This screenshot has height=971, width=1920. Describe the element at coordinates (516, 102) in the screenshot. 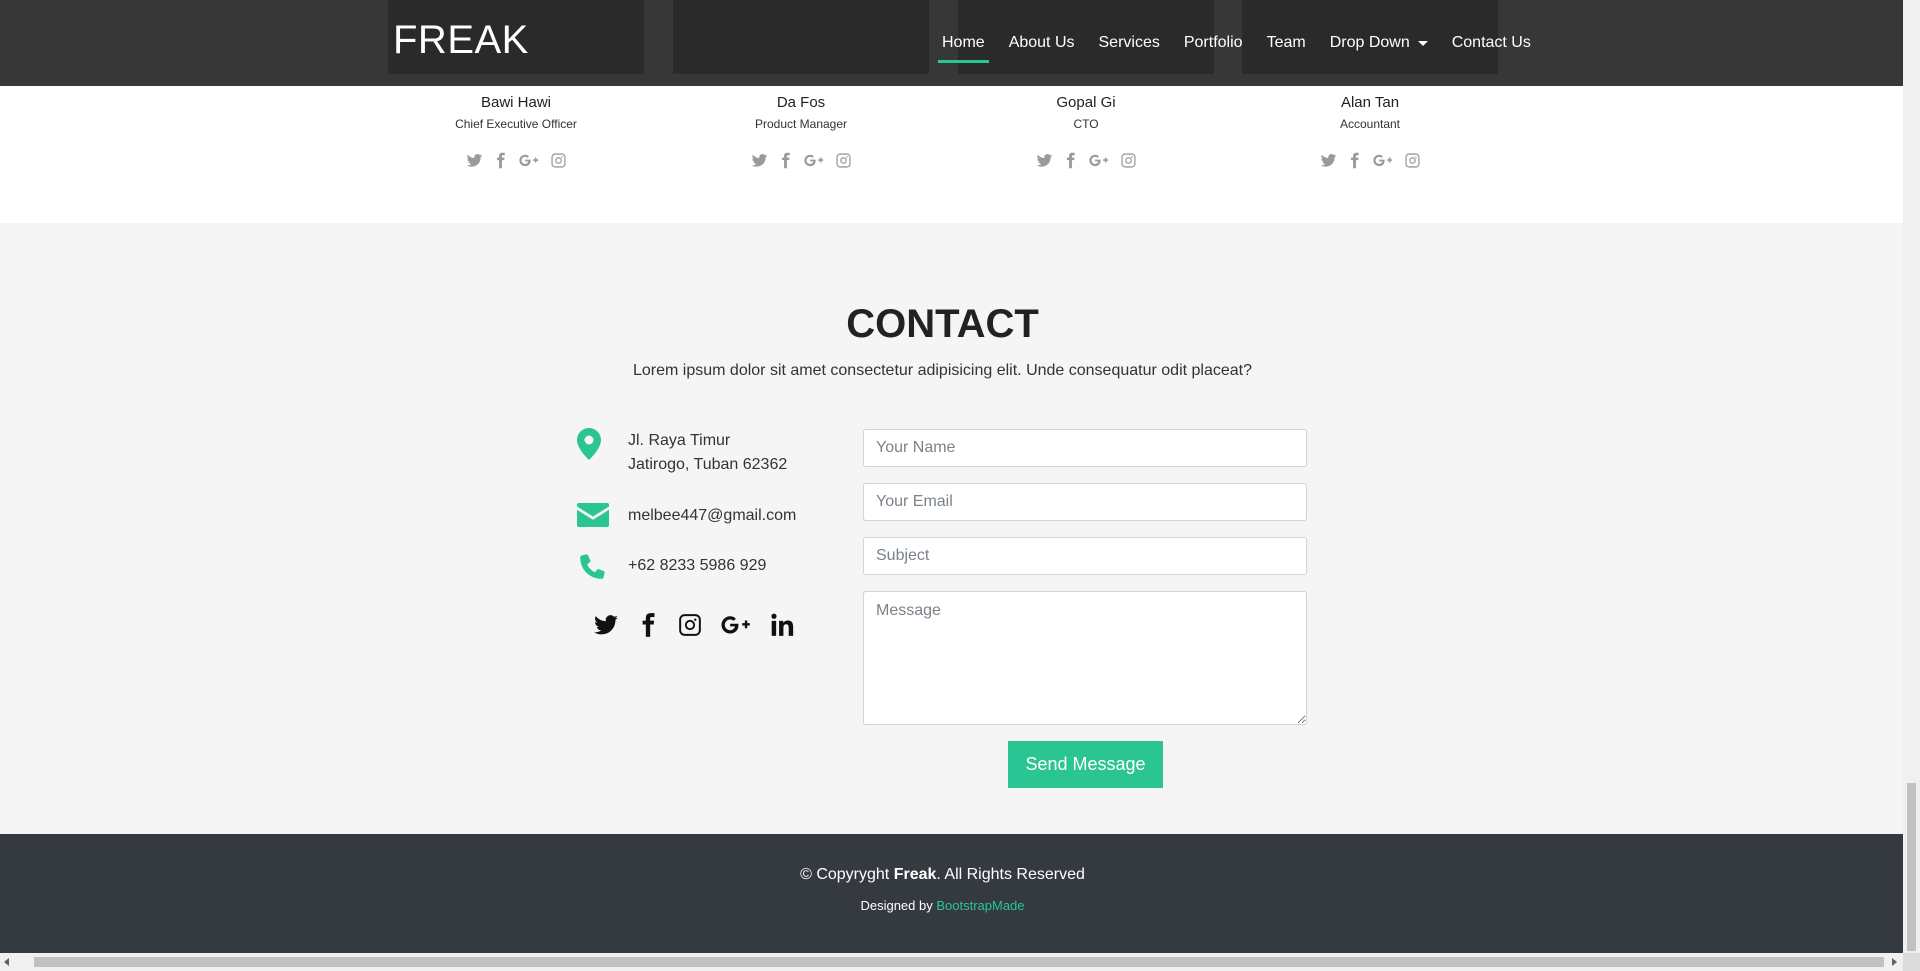

I see `member-name: Bawi Hawi` at that location.